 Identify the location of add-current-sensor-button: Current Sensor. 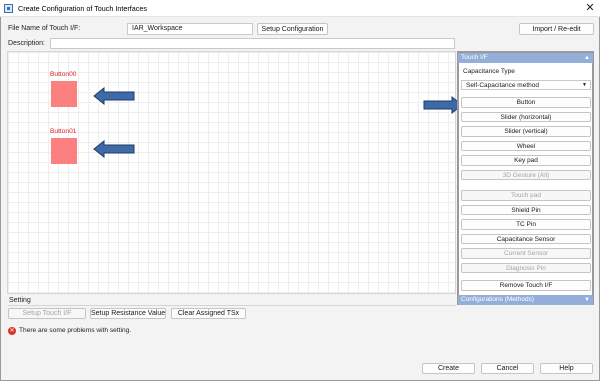
(526, 253).